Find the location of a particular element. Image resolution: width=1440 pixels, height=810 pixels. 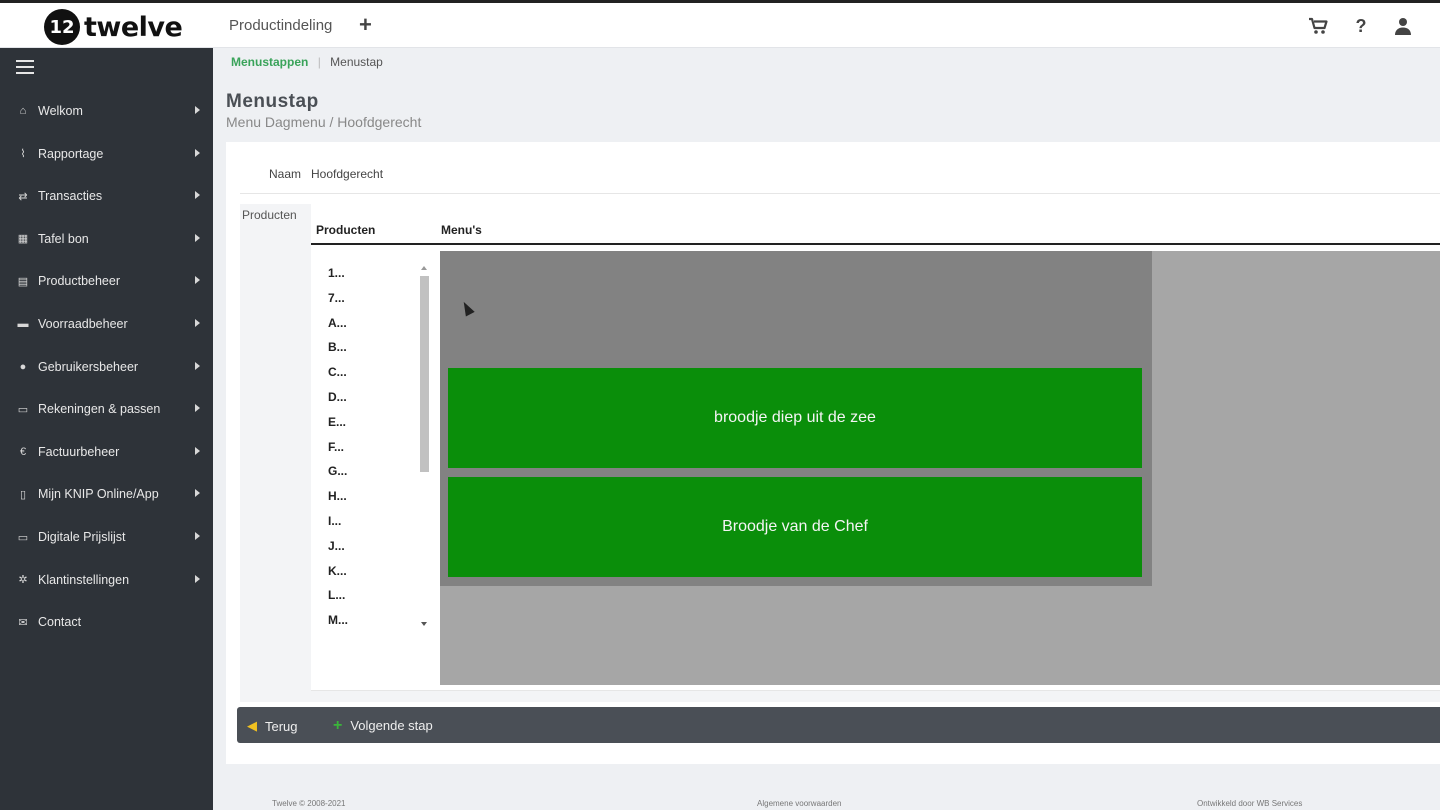

scroll-down-arrow-icon is located at coordinates (424, 624).